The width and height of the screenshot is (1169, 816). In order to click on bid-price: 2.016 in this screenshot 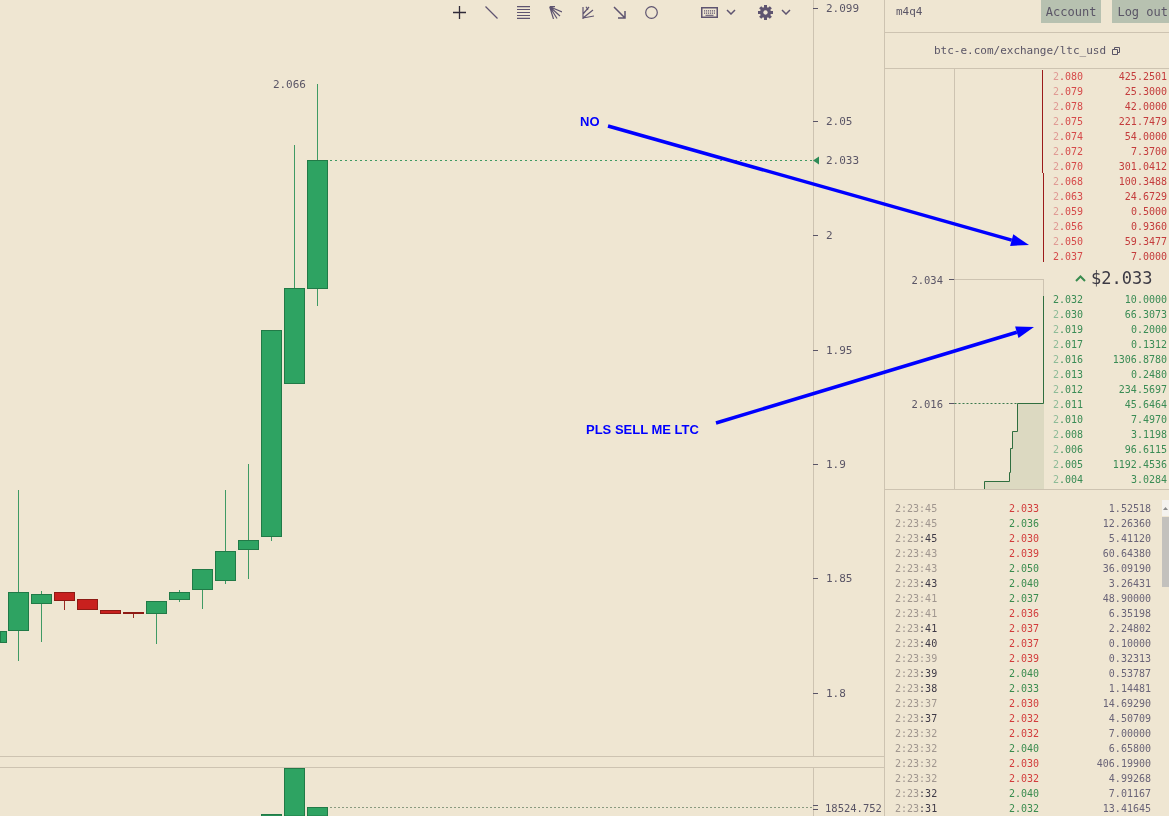, I will do `click(1068, 360)`.